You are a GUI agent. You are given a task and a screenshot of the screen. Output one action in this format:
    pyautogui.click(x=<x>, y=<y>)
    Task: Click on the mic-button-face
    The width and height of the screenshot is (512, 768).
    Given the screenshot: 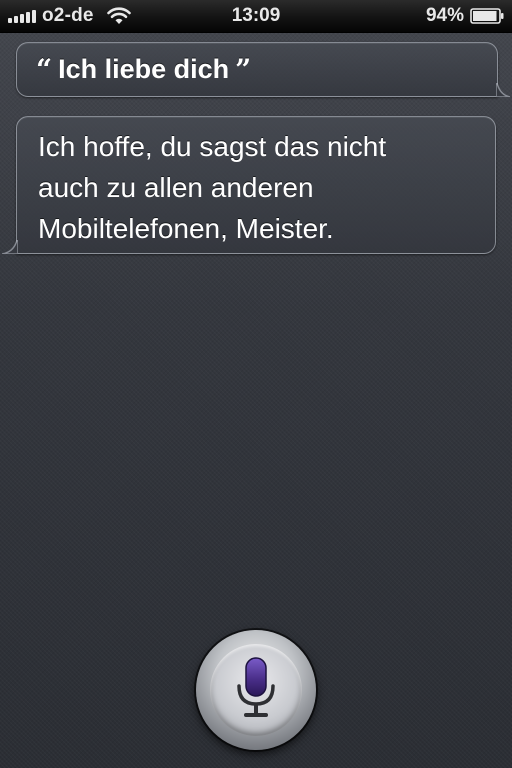 What is the action you would take?
    pyautogui.click(x=256, y=690)
    